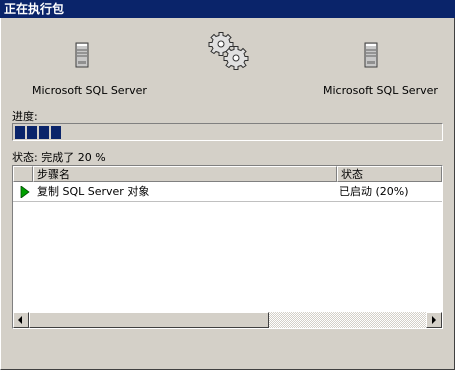 The height and width of the screenshot is (370, 455). What do you see at coordinates (228, 51) in the screenshot?
I see `gears-icon` at bounding box center [228, 51].